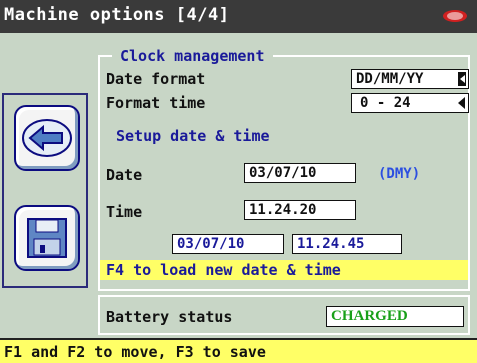 The image size is (477, 363). I want to click on format-time-value: 0 - 24, so click(385, 103).